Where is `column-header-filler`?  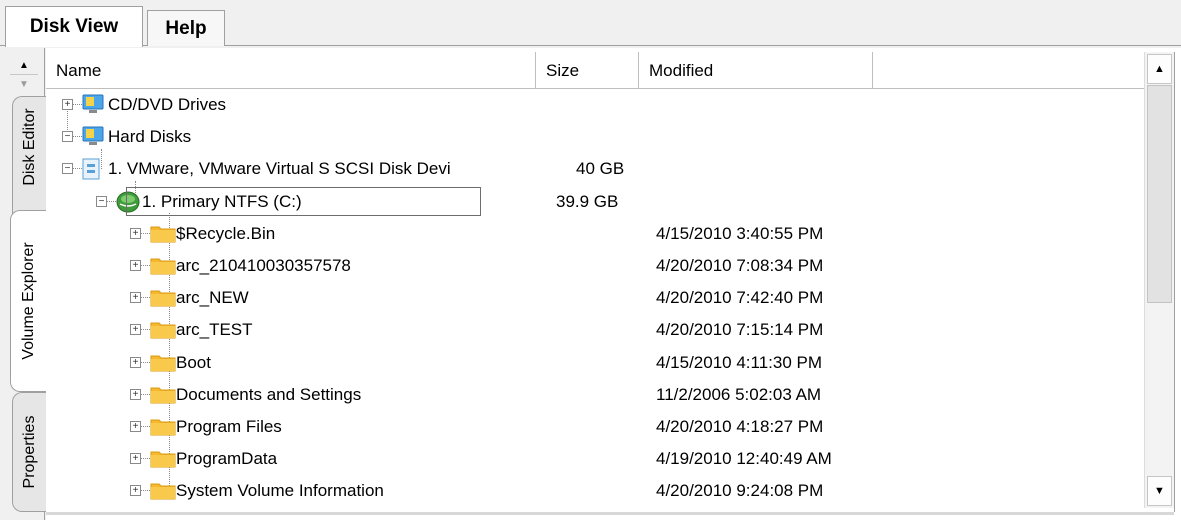
column-header-filler is located at coordinates (1008, 70).